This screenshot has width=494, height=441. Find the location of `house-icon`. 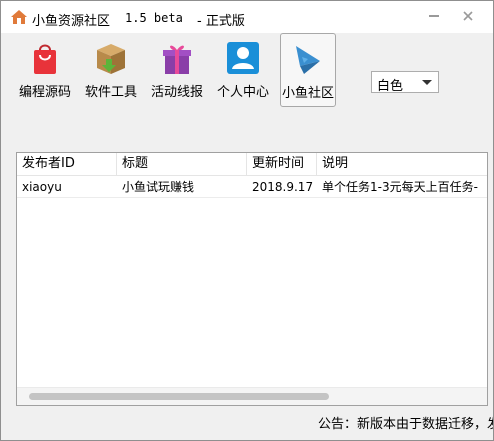

house-icon is located at coordinates (19, 17).